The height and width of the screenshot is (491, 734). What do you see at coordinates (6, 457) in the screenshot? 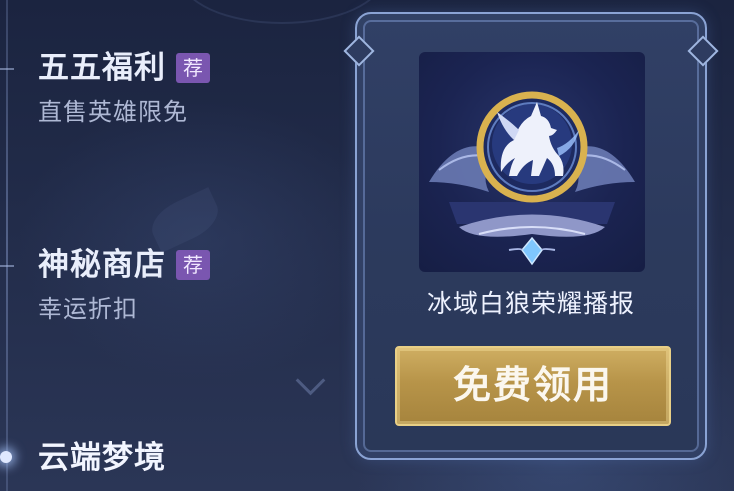
I see `timeline-active-dot` at bounding box center [6, 457].